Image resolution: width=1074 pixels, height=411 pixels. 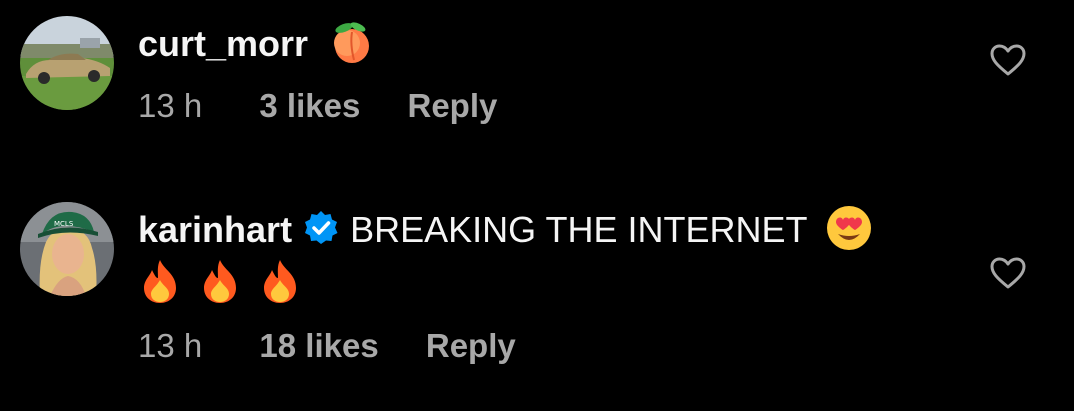 I want to click on comment-meta: 13 h 18 likes Reply, so click(x=327, y=346).